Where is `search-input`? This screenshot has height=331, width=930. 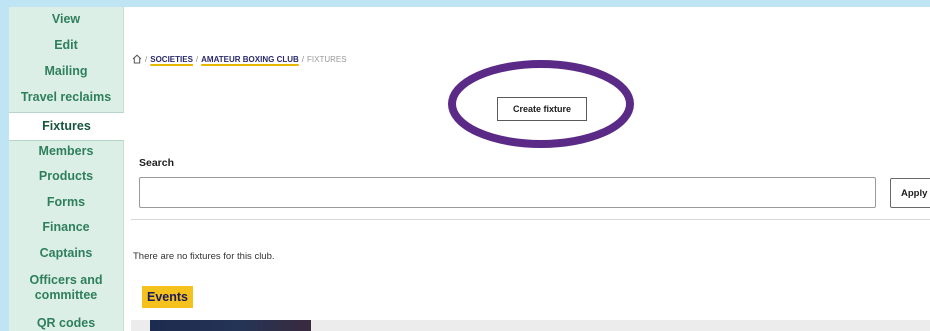 search-input is located at coordinates (507, 192).